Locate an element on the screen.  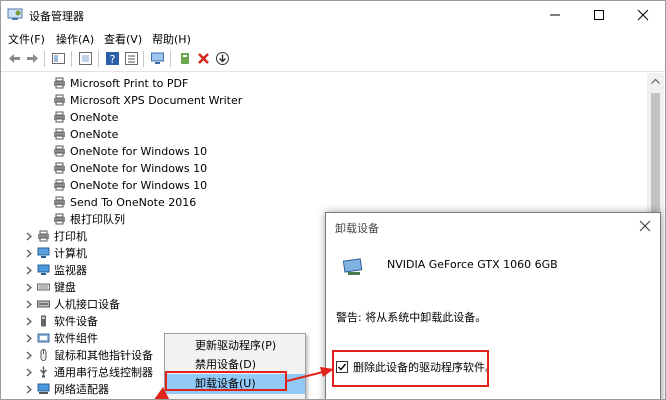
menu-help: 帮助(H) is located at coordinates (171, 39).